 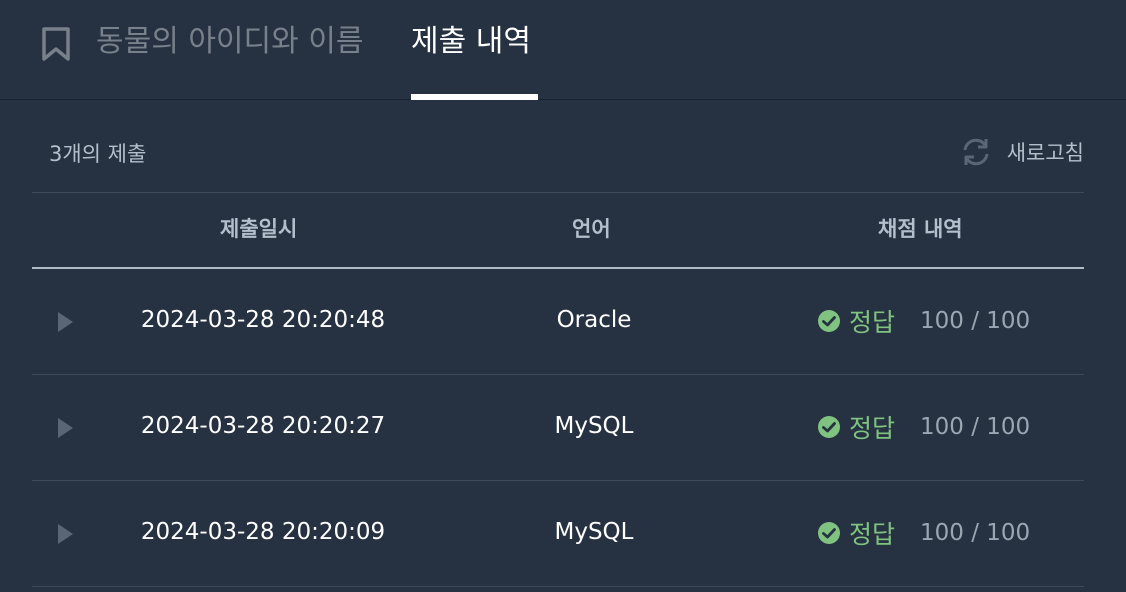 What do you see at coordinates (471, 42) in the screenshot?
I see `tab-submission-history: 제출 내역` at bounding box center [471, 42].